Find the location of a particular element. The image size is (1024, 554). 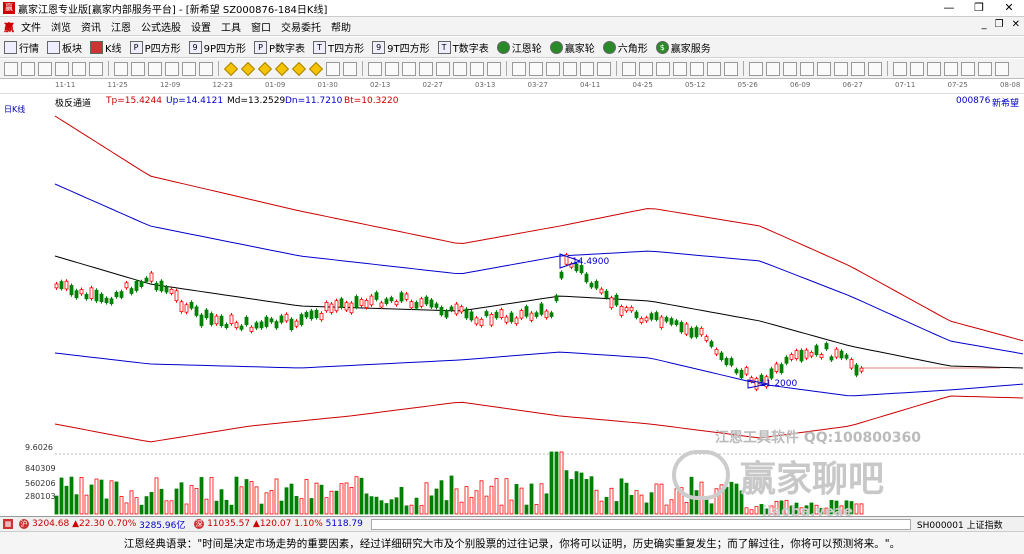

print-icon is located at coordinates (680, 68).